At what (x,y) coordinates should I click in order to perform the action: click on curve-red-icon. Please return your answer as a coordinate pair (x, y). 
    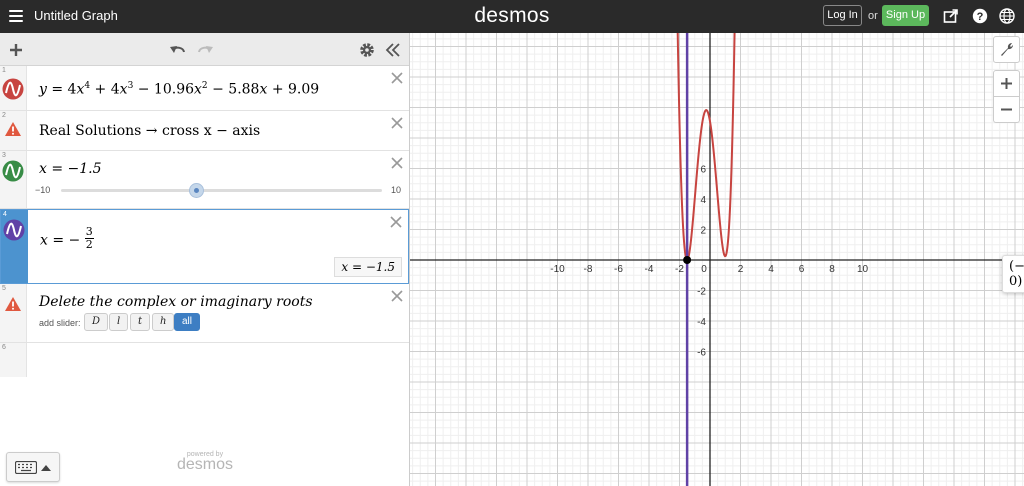
    Looking at the image, I should click on (13, 89).